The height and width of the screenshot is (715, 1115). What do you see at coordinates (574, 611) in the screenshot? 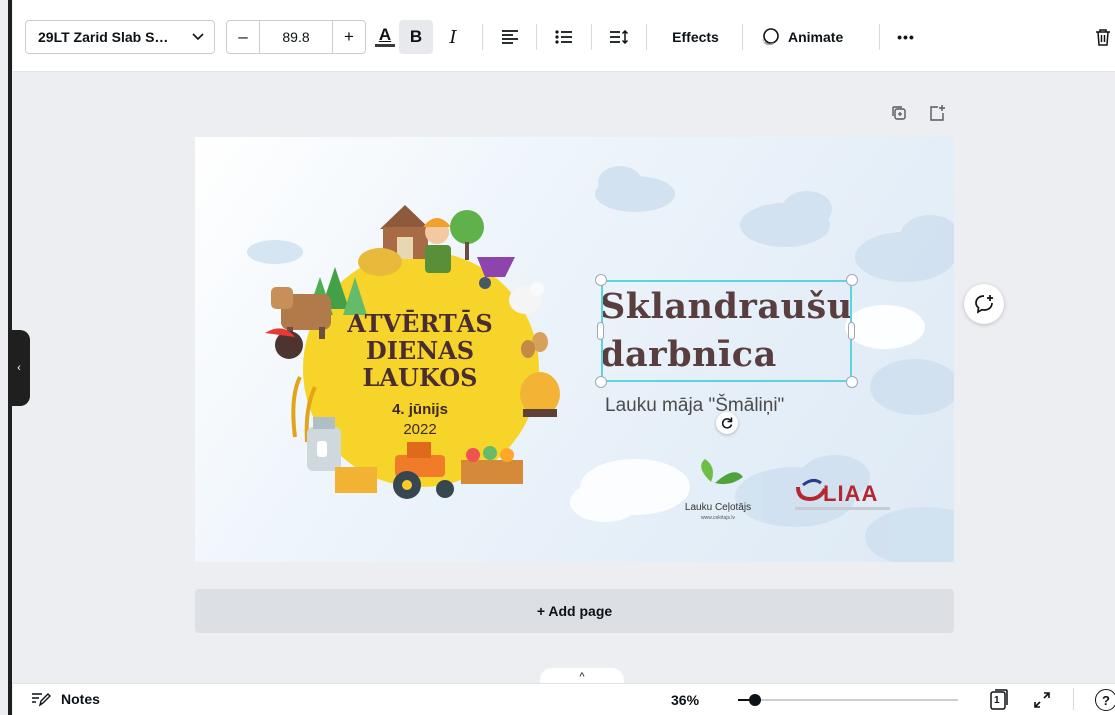
I see `add-page-button: + Add page` at bounding box center [574, 611].